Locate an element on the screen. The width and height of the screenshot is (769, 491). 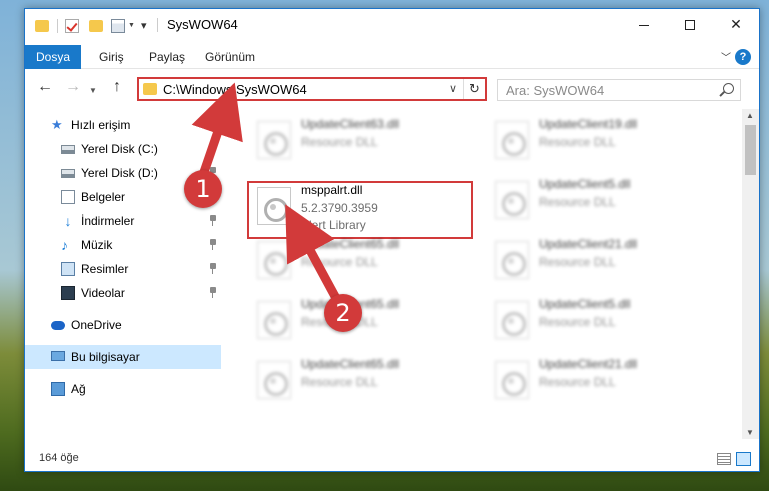
download-icon: ↓ is located at coordinates (68, 221).